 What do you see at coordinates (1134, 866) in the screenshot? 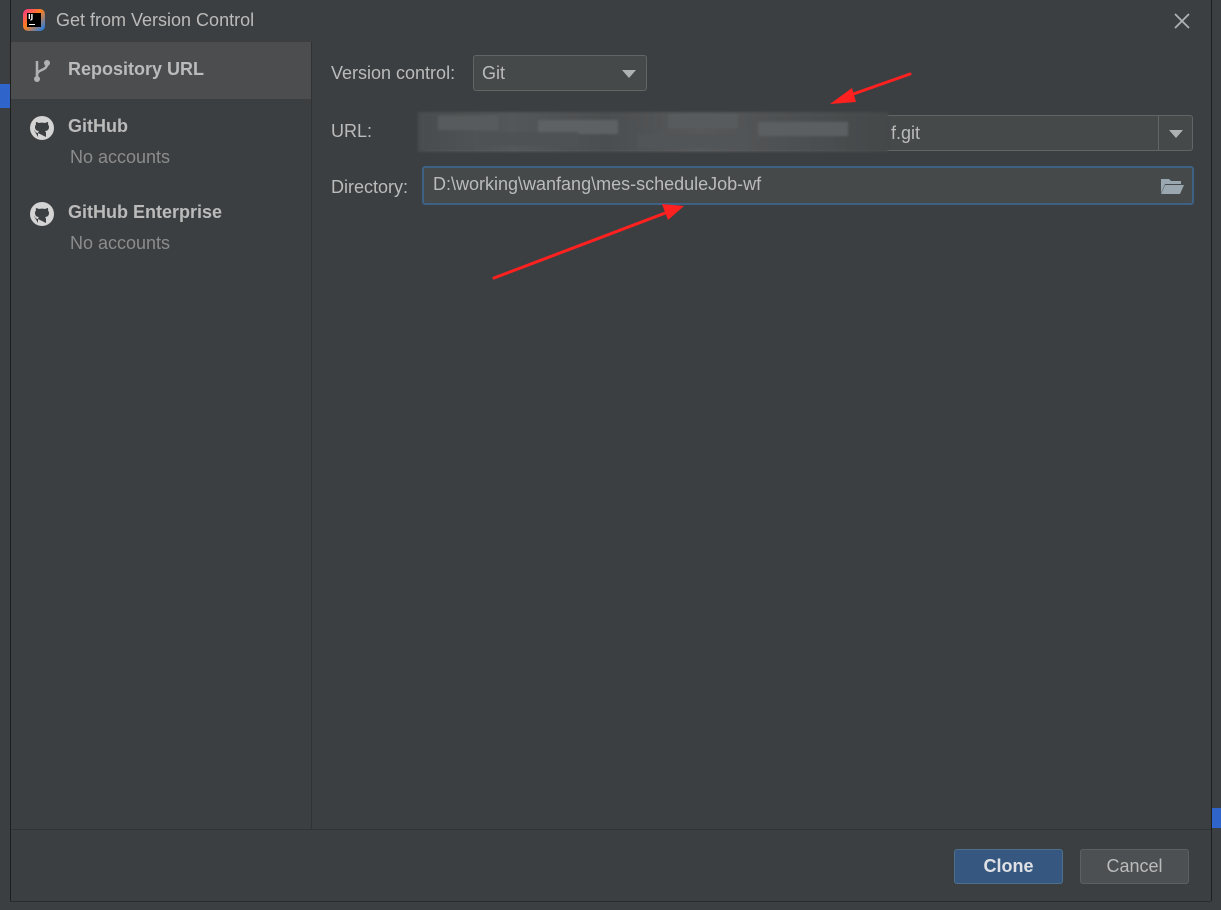
I see `cancel-button: Cancel` at bounding box center [1134, 866].